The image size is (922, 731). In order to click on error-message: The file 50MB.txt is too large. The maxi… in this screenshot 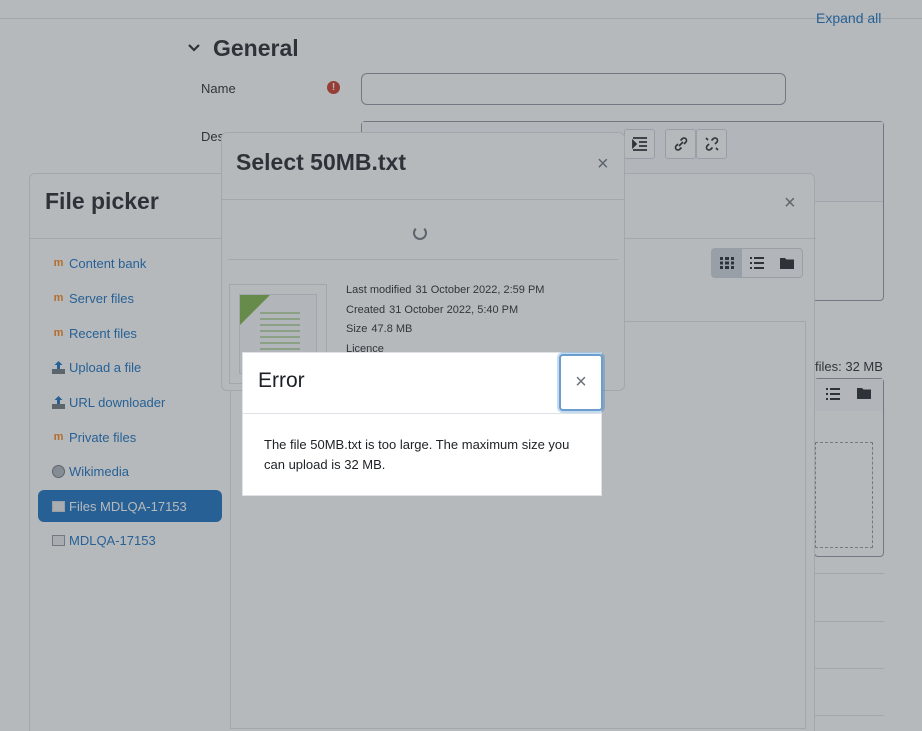, I will do `click(417, 454)`.